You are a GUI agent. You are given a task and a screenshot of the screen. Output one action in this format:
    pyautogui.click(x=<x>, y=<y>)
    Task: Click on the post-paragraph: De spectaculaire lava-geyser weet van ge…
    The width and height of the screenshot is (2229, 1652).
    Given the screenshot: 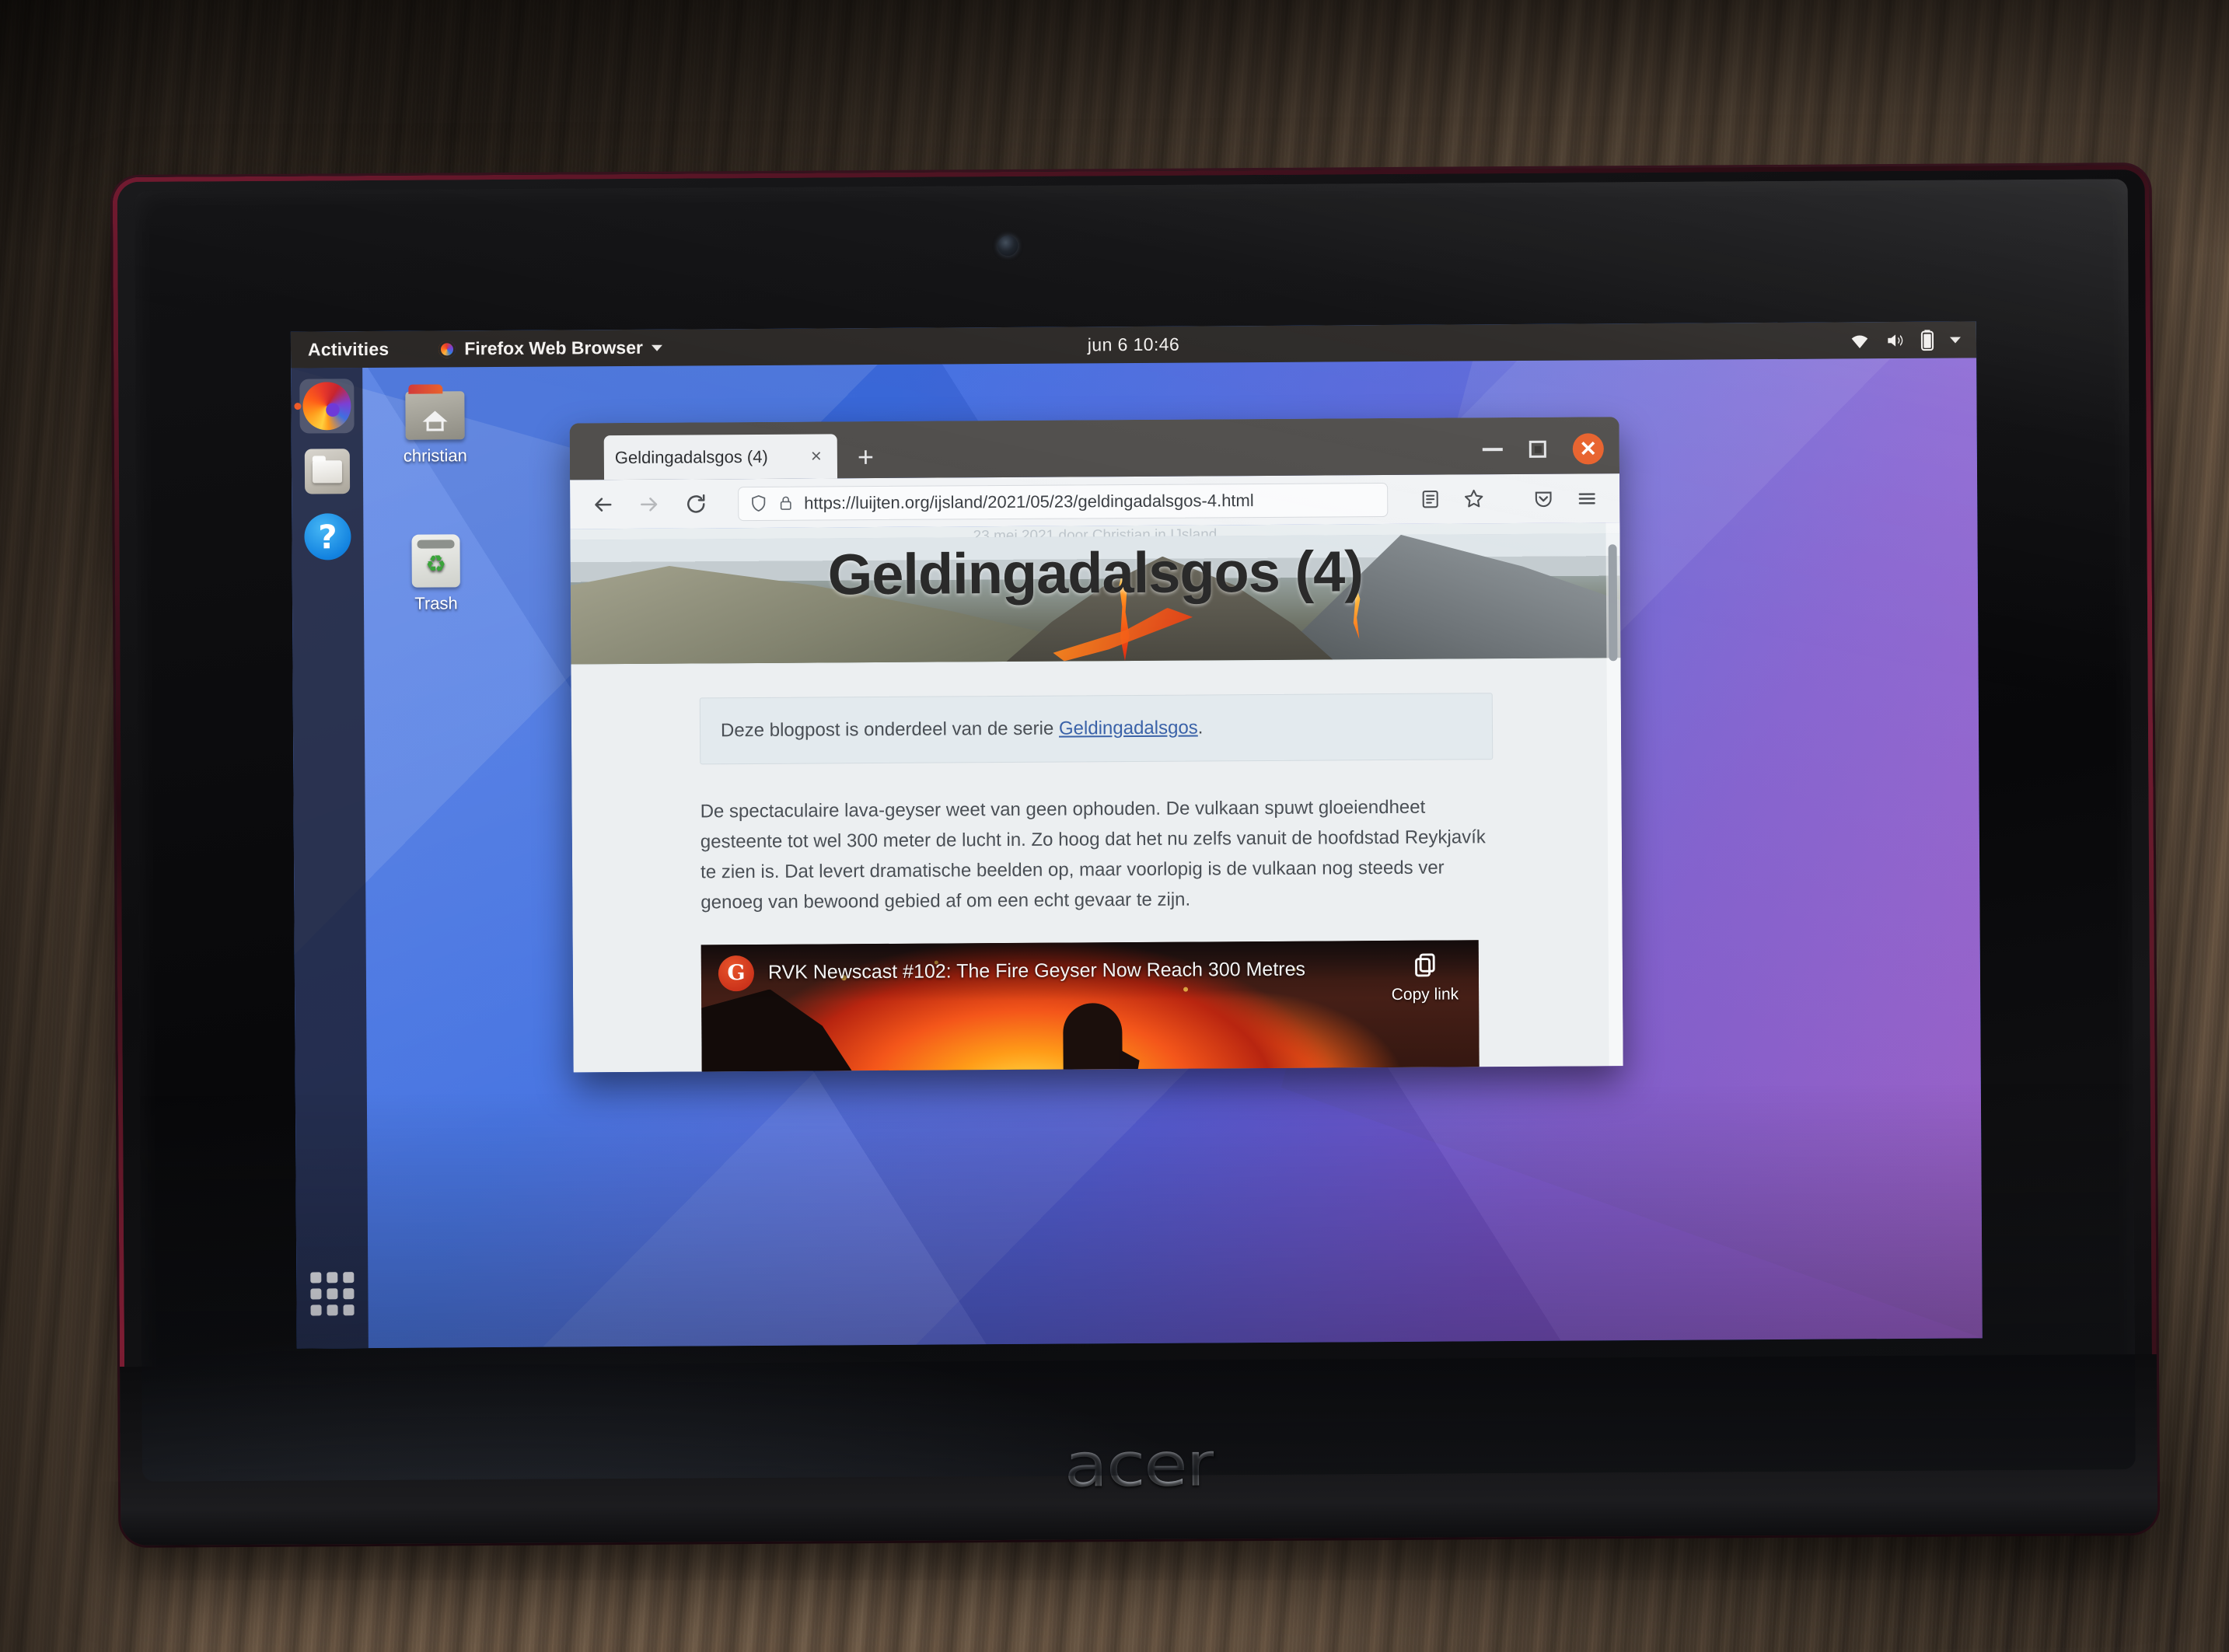 What is the action you would take?
    pyautogui.click(x=1093, y=854)
    